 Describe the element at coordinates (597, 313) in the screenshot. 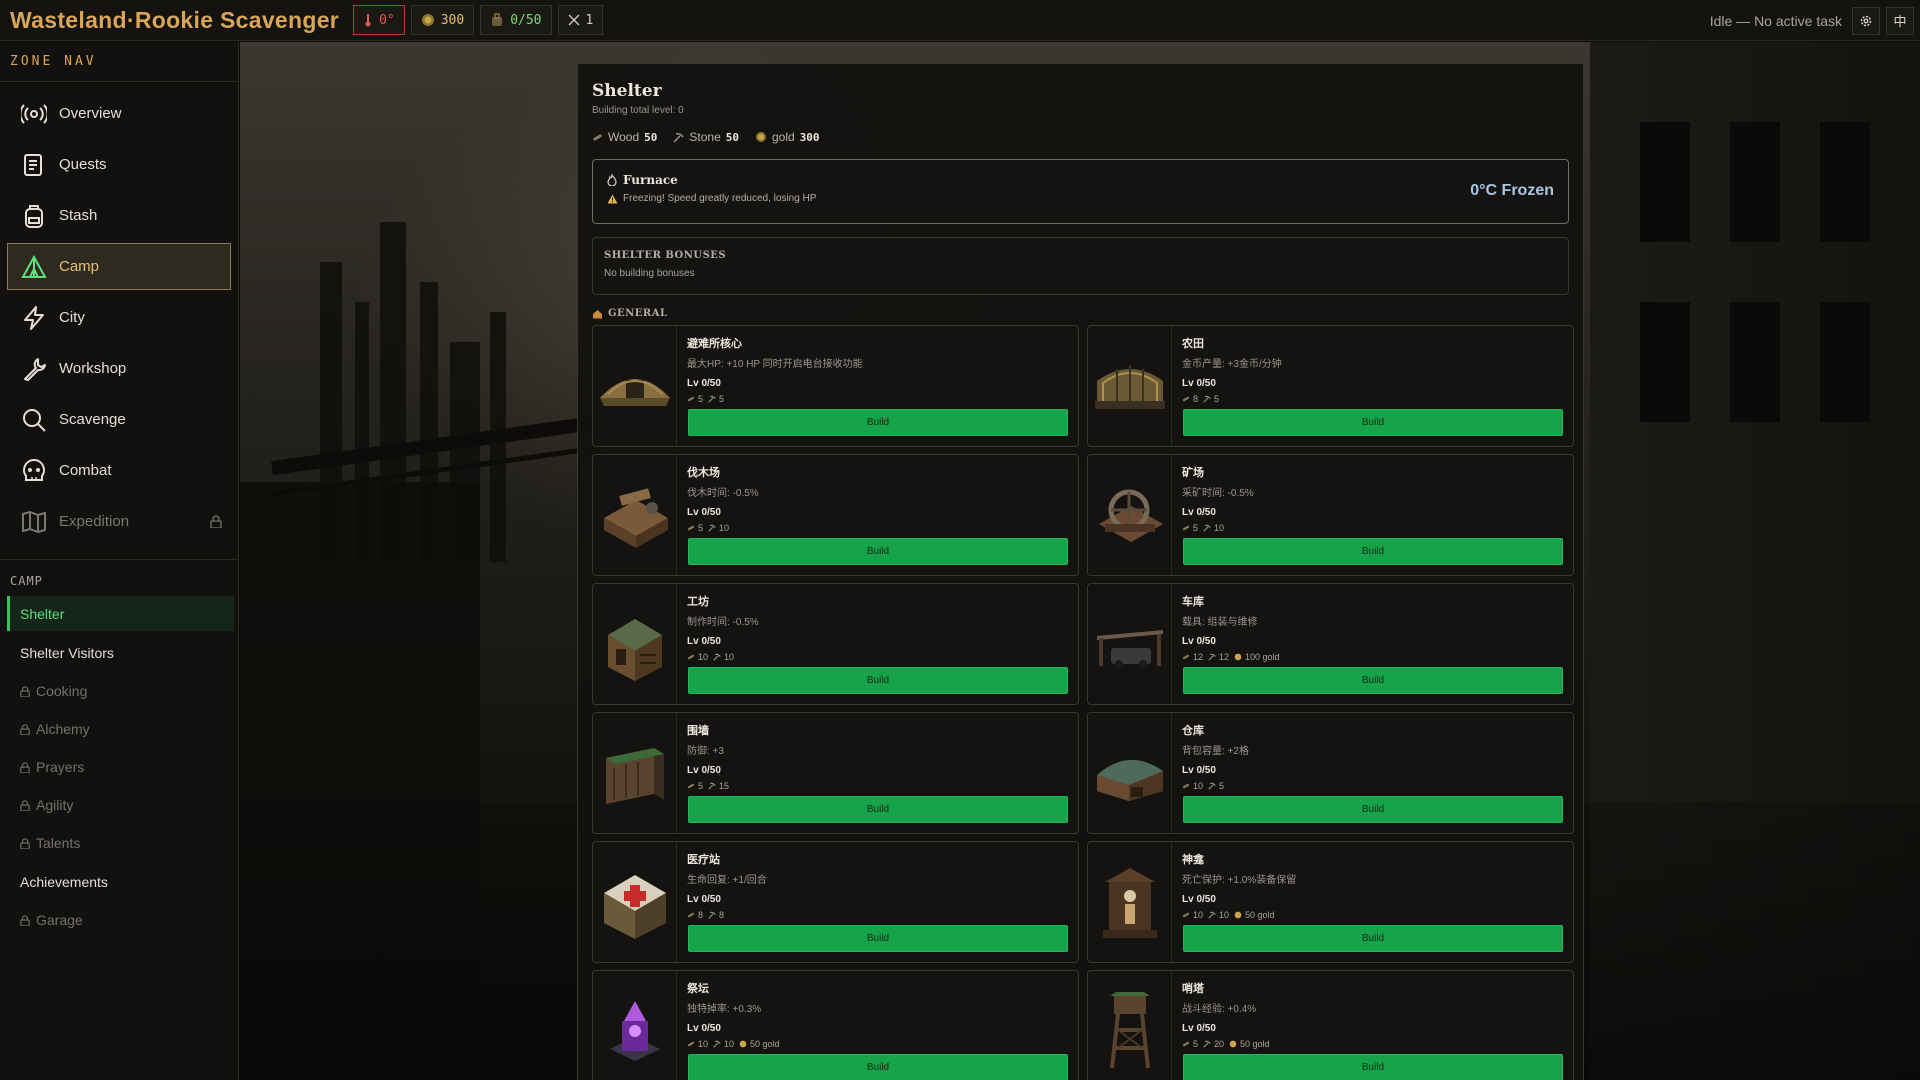

I see `house-icon` at that location.